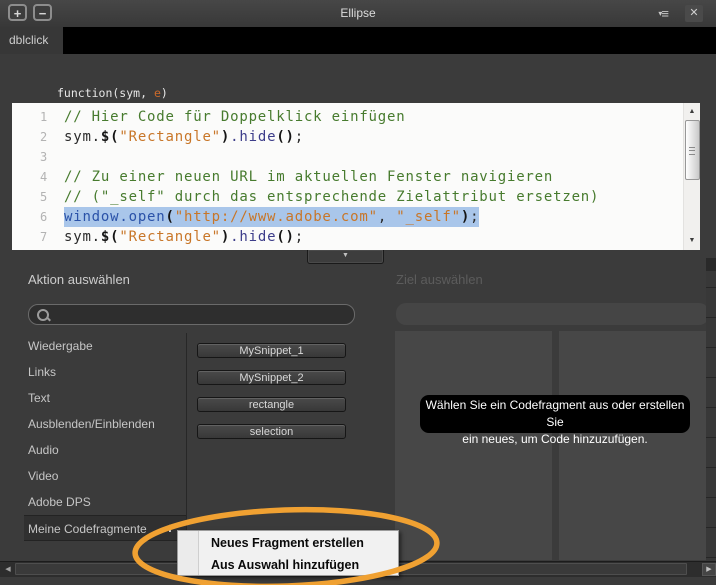 The height and width of the screenshot is (585, 716). What do you see at coordinates (201, 314) in the screenshot?
I see `search-input` at bounding box center [201, 314].